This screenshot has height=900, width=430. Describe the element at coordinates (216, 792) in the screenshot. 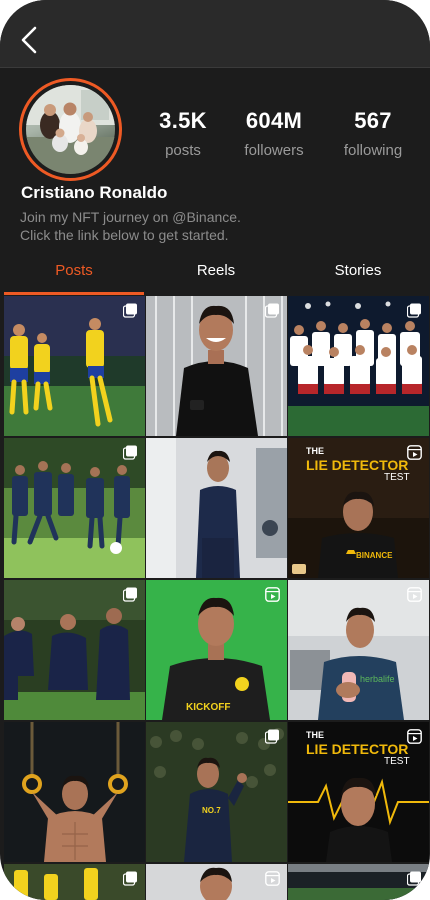

I see `post-thumbnail: NO.7` at that location.